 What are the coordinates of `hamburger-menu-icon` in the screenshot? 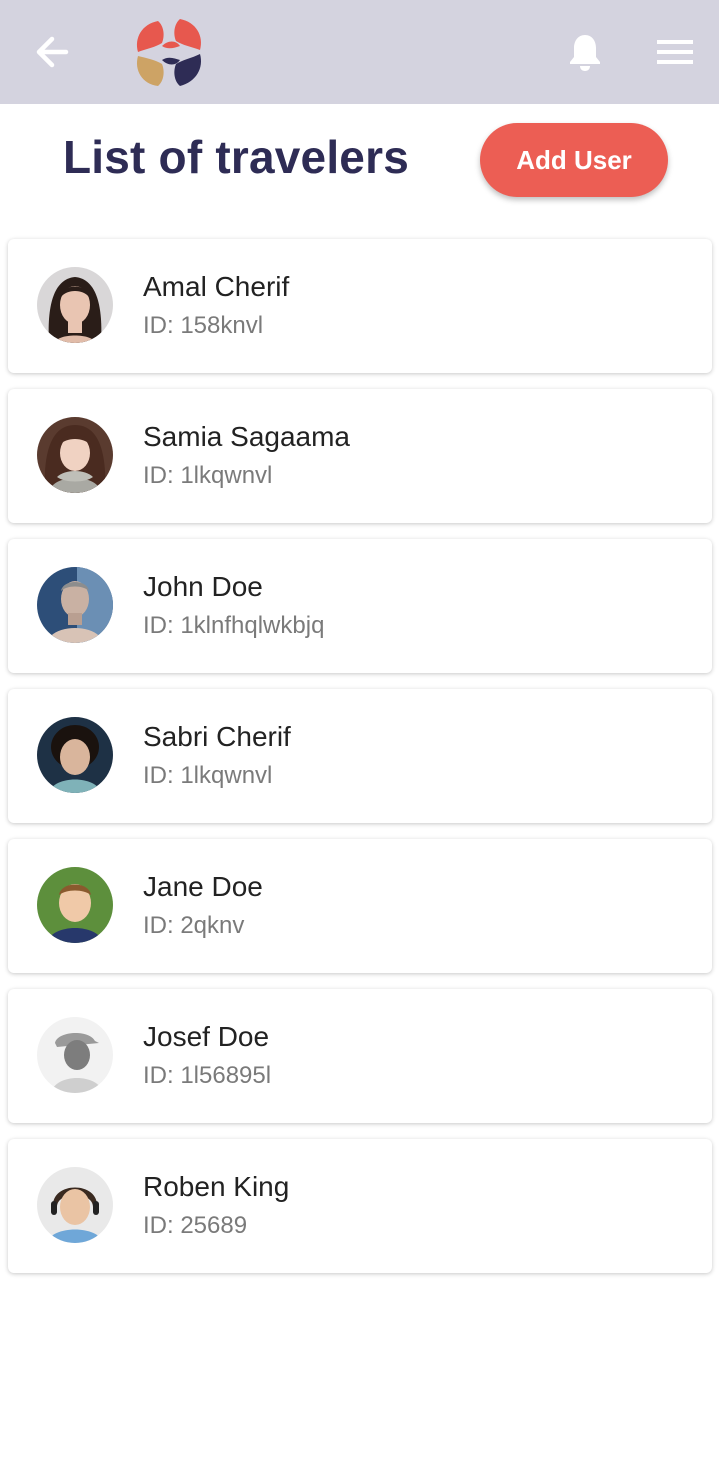 It's located at (675, 52).